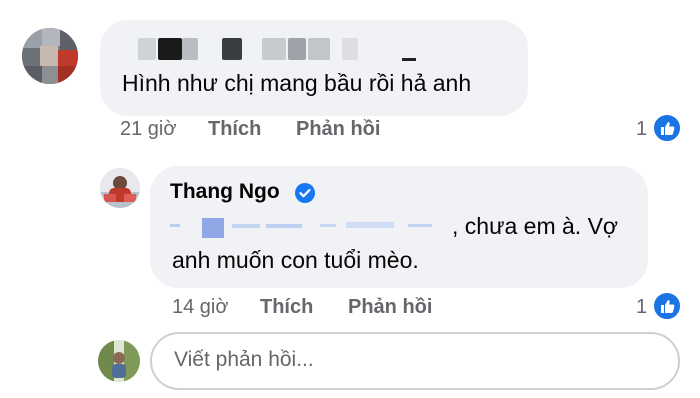 The height and width of the screenshot is (398, 700). I want to click on current-user-avatar, so click(119, 361).